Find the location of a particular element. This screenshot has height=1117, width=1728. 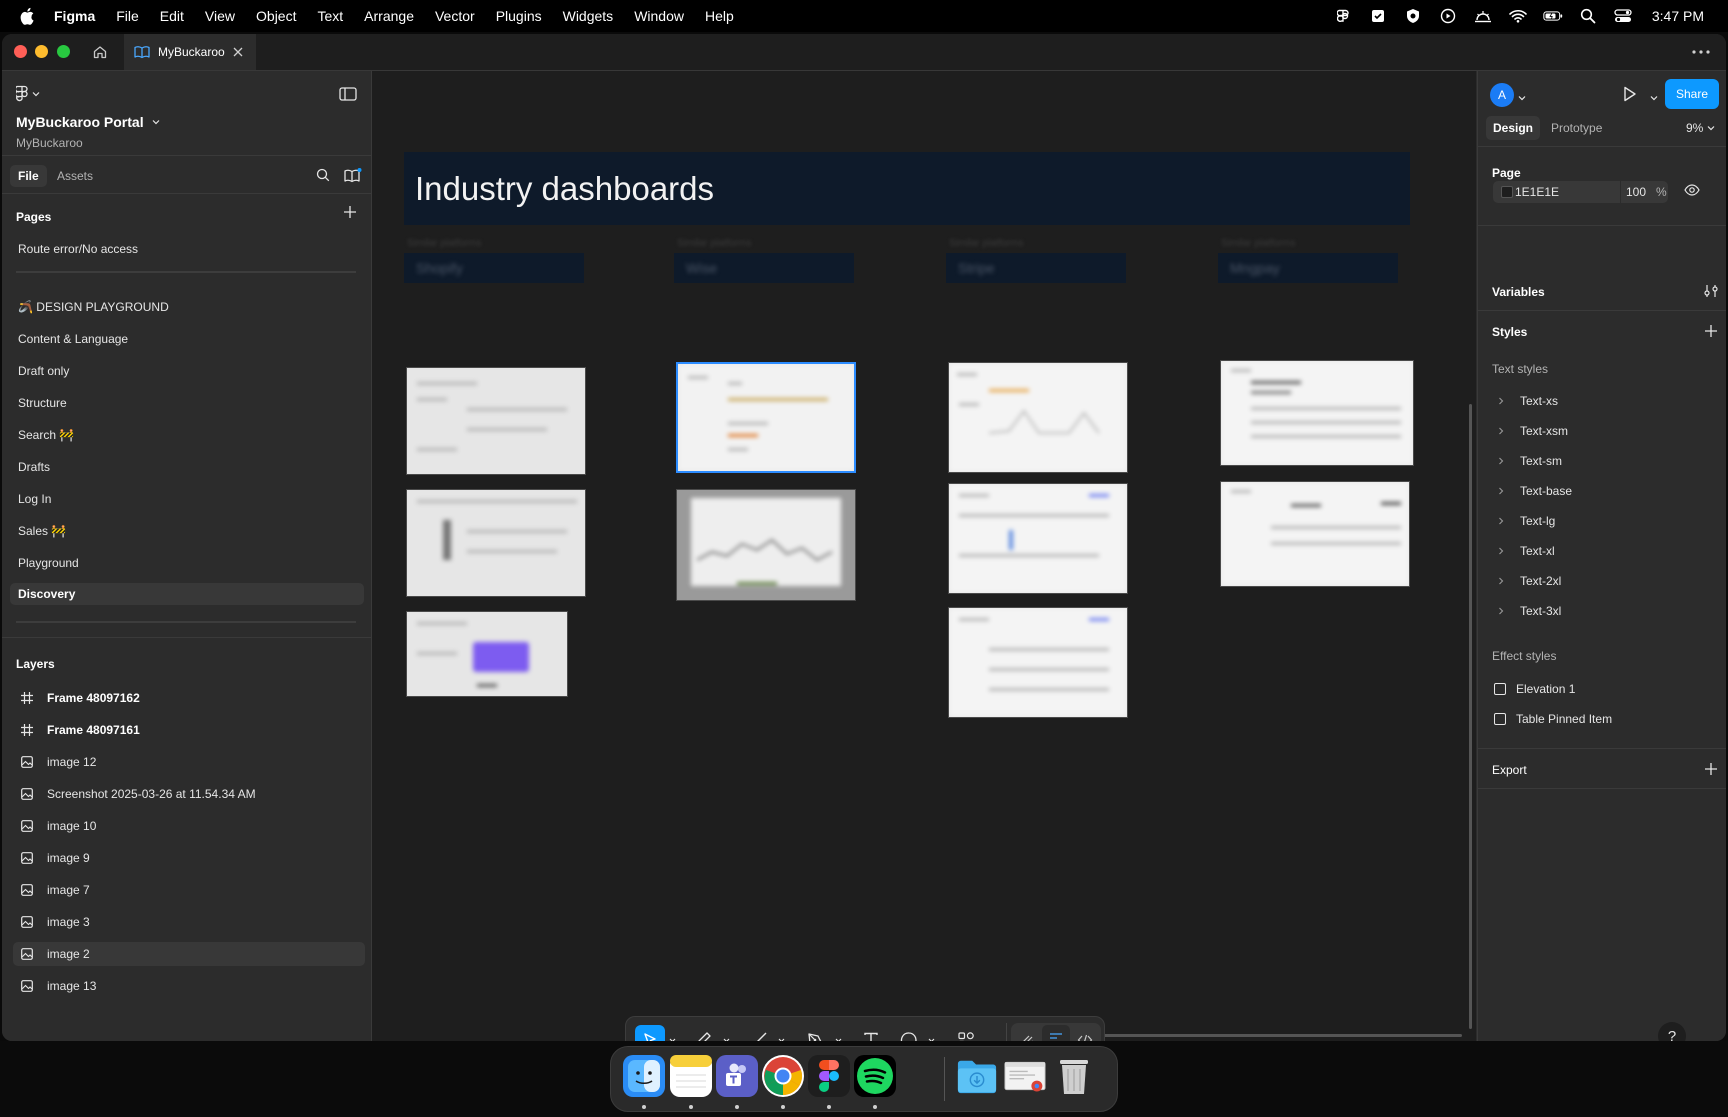

spotify-icon is located at coordinates (875, 1076).